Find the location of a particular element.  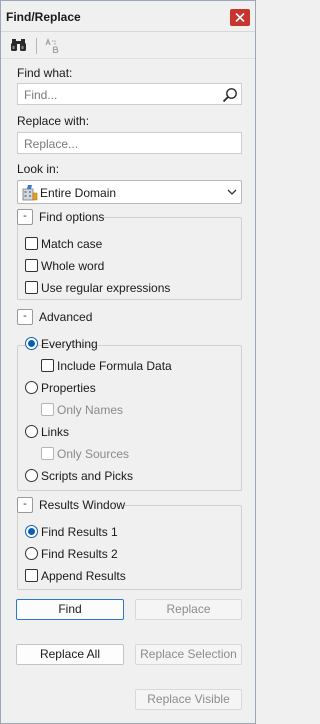

binoculars-icon is located at coordinates (18, 45).